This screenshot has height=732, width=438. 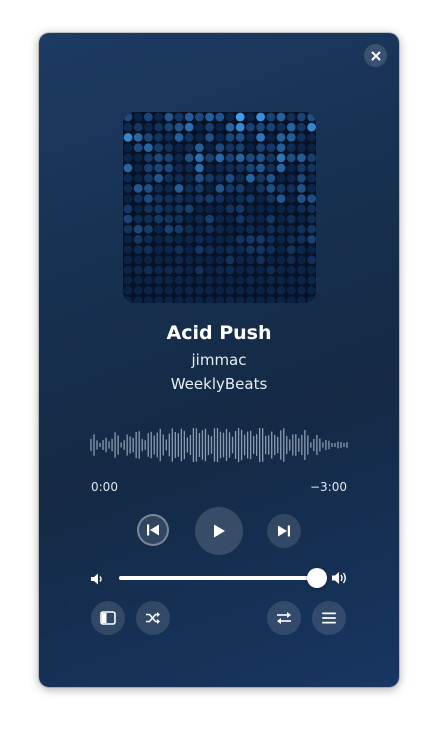 I want to click on waveform-seekbar, so click(x=219, y=445).